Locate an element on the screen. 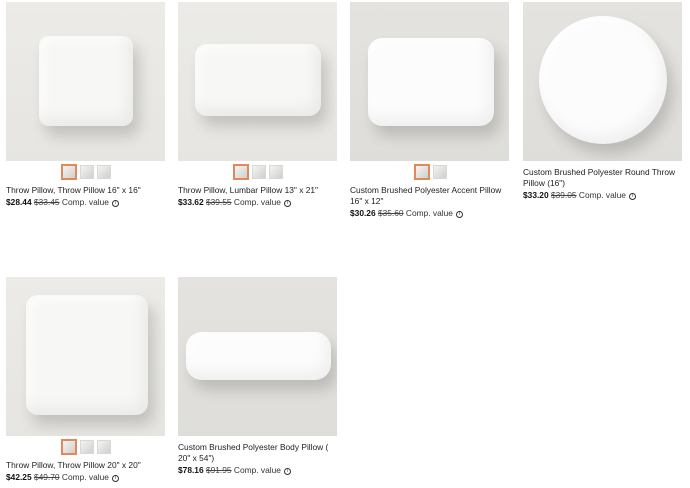 The image size is (690, 488). sale-price: $33.20 is located at coordinates (536, 195).